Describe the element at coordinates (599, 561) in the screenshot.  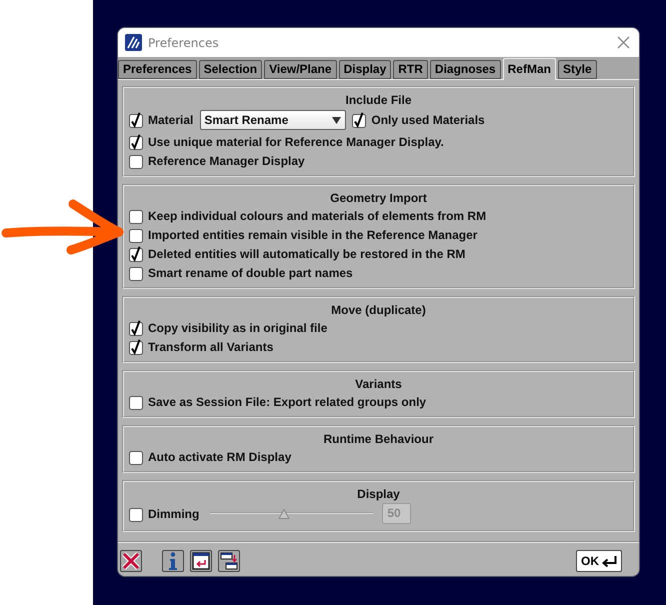
I see `ok-button: OK` at that location.